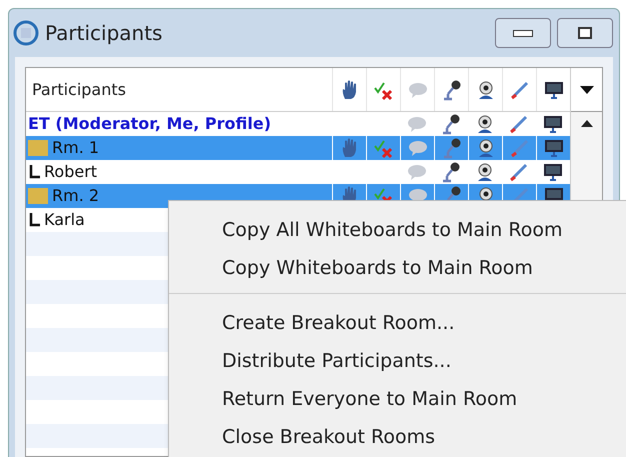  Describe the element at coordinates (26, 33) in the screenshot. I see `app-logo-icon` at that location.